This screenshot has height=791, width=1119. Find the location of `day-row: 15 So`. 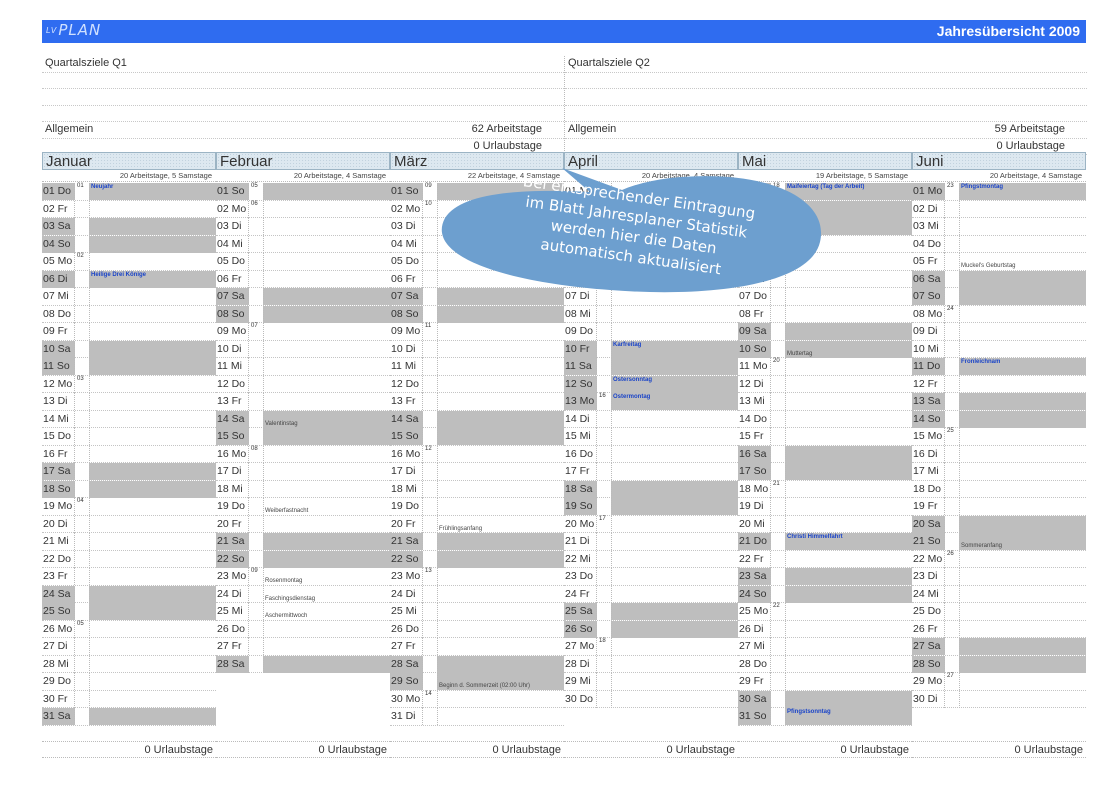

day-row: 15 So is located at coordinates (303, 437).